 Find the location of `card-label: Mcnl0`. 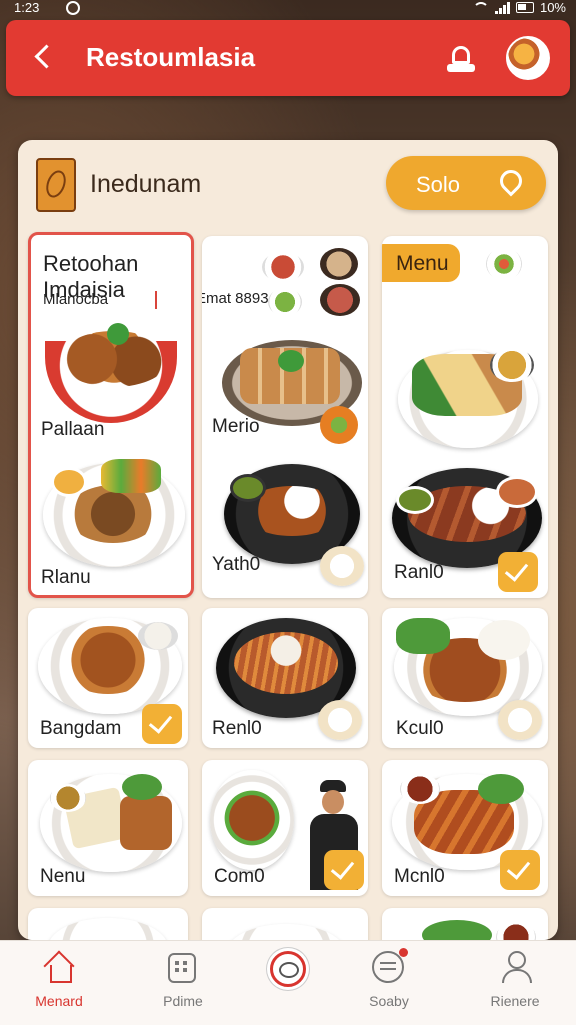

card-label: Mcnl0 is located at coordinates (419, 876).